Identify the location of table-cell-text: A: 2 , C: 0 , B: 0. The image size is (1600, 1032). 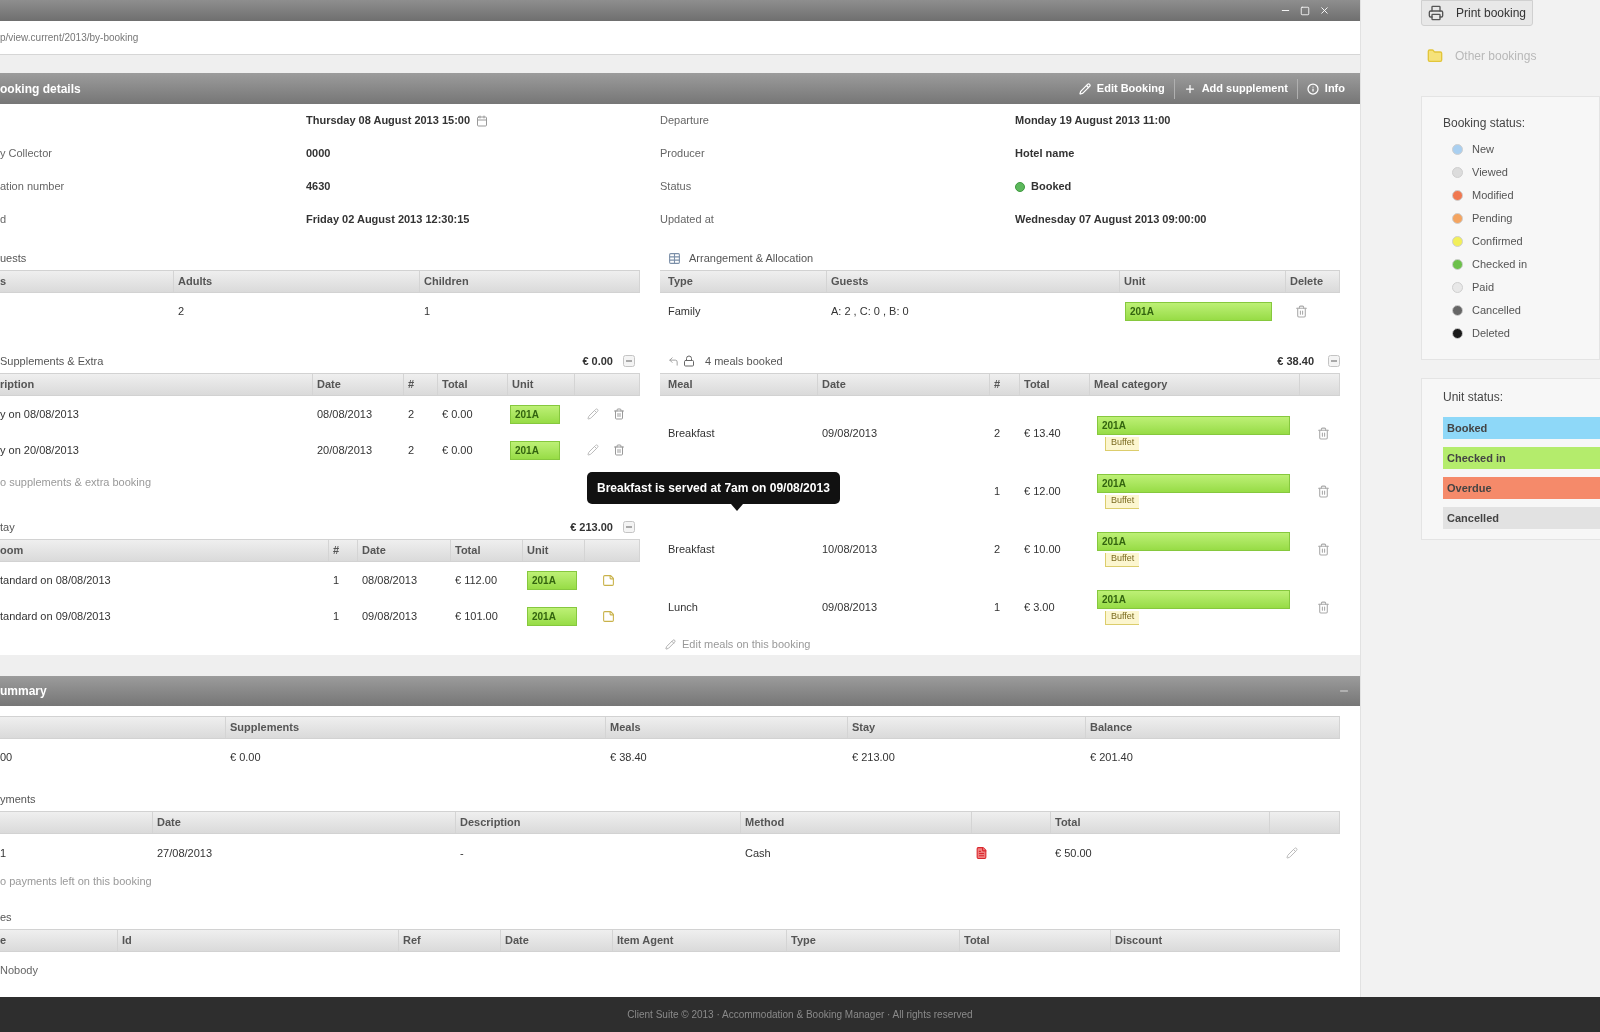
(870, 311).